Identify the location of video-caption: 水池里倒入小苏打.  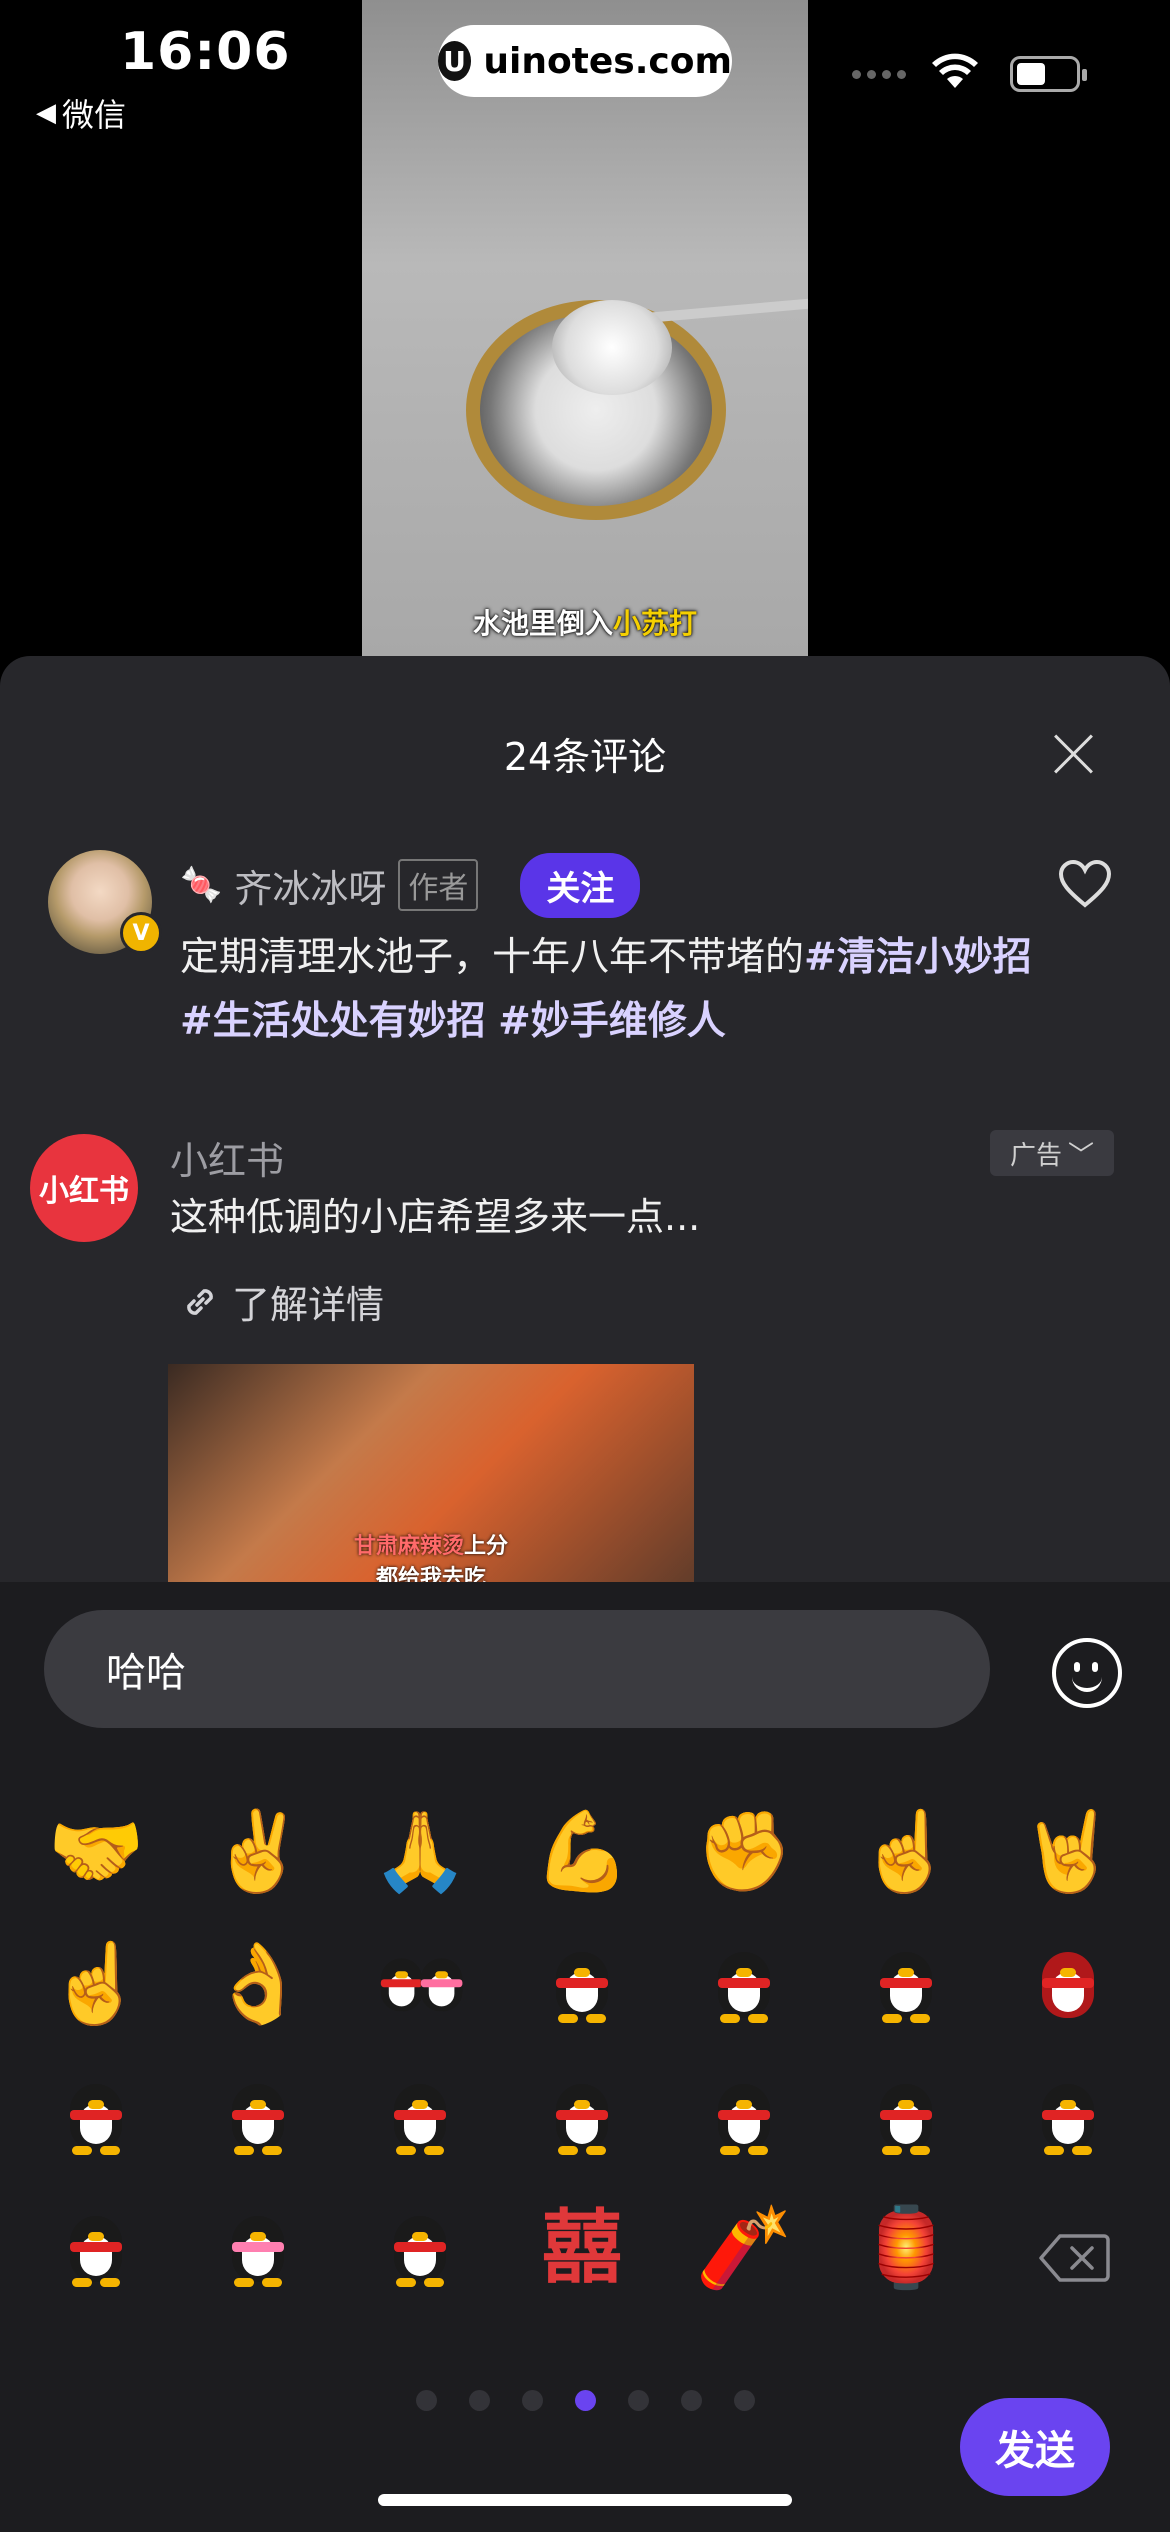
(585, 623).